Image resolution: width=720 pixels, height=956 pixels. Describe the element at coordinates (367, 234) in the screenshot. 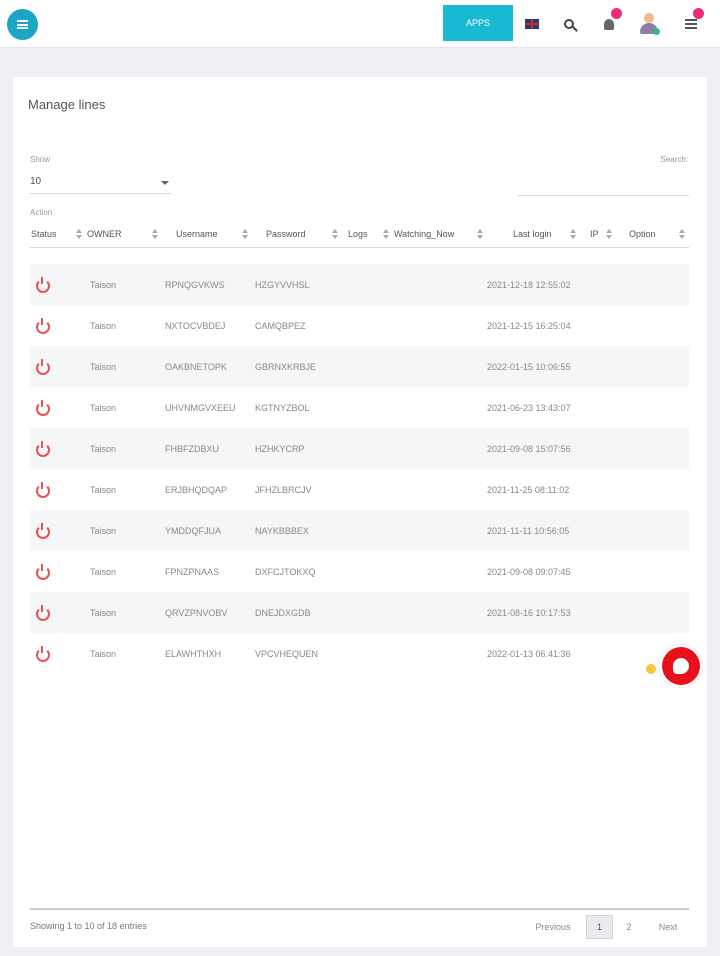

I see `column-header-logs: Logs` at that location.